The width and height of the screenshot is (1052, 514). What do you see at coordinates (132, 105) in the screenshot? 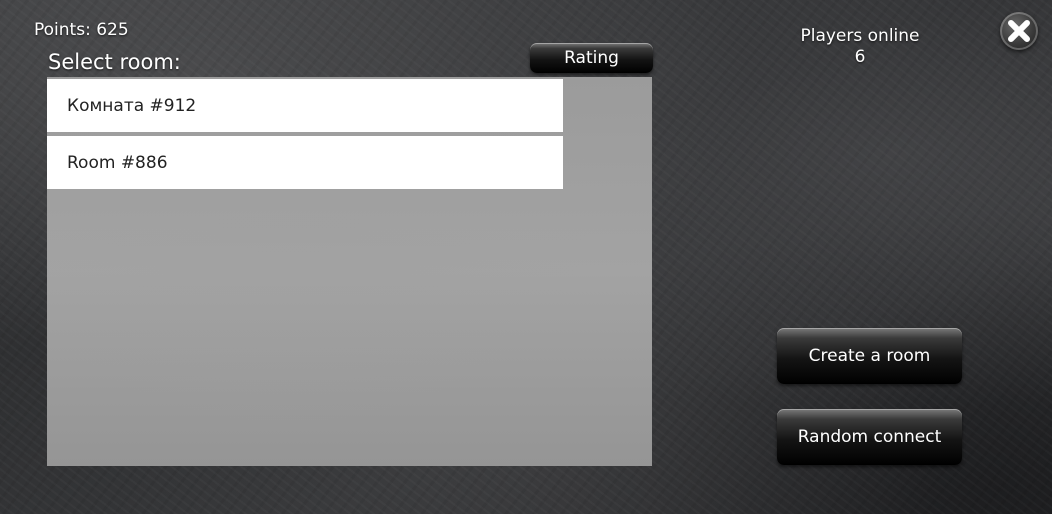
I see `room-item-label: Комната #912` at bounding box center [132, 105].